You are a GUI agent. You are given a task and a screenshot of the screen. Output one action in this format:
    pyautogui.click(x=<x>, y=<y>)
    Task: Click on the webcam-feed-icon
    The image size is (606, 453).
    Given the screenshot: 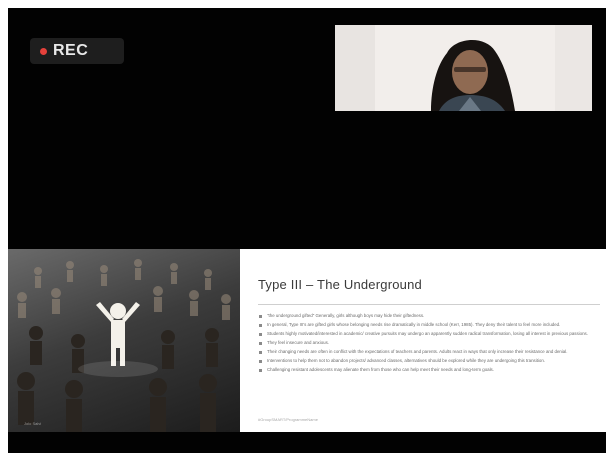 What is the action you would take?
    pyautogui.click(x=463, y=68)
    